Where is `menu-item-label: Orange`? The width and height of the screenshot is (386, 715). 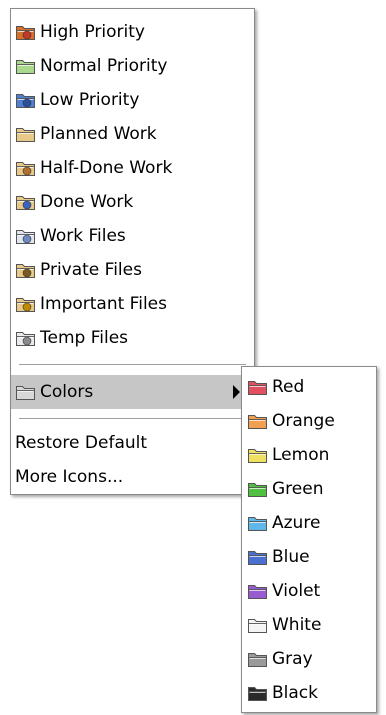 menu-item-label: Orange is located at coordinates (303, 421).